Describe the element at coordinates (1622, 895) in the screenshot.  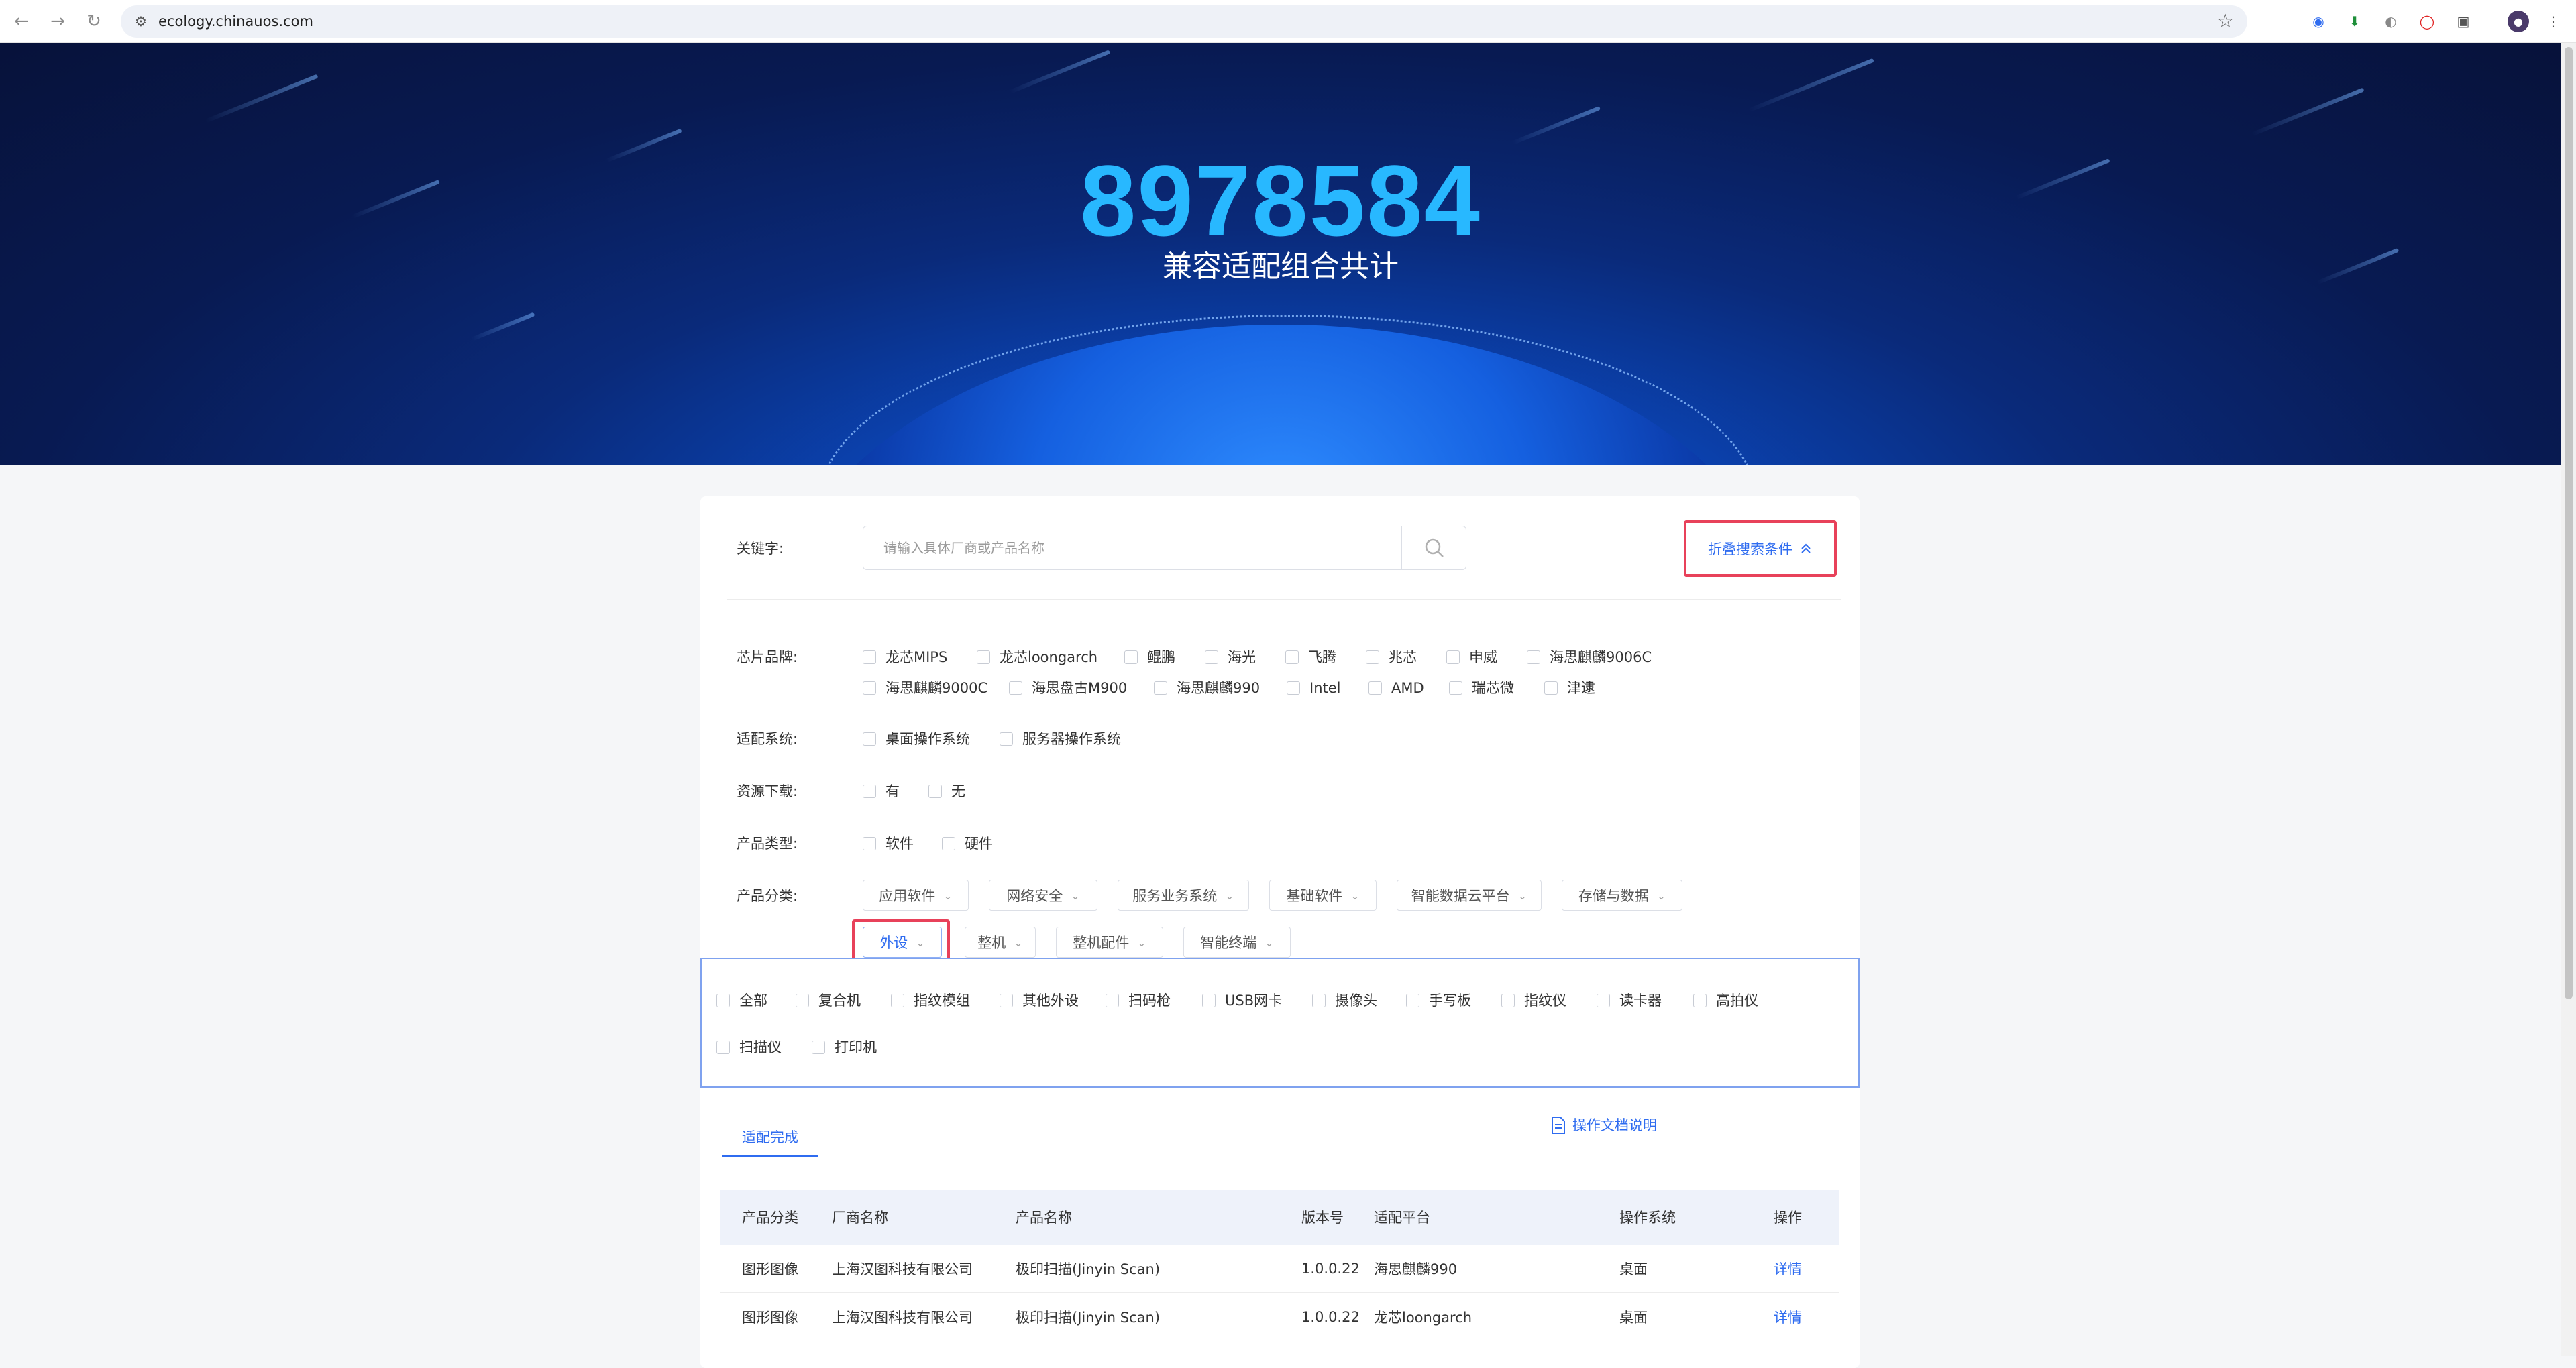
I see `category-dropdown-storage: 存储与数据 ⌄` at that location.